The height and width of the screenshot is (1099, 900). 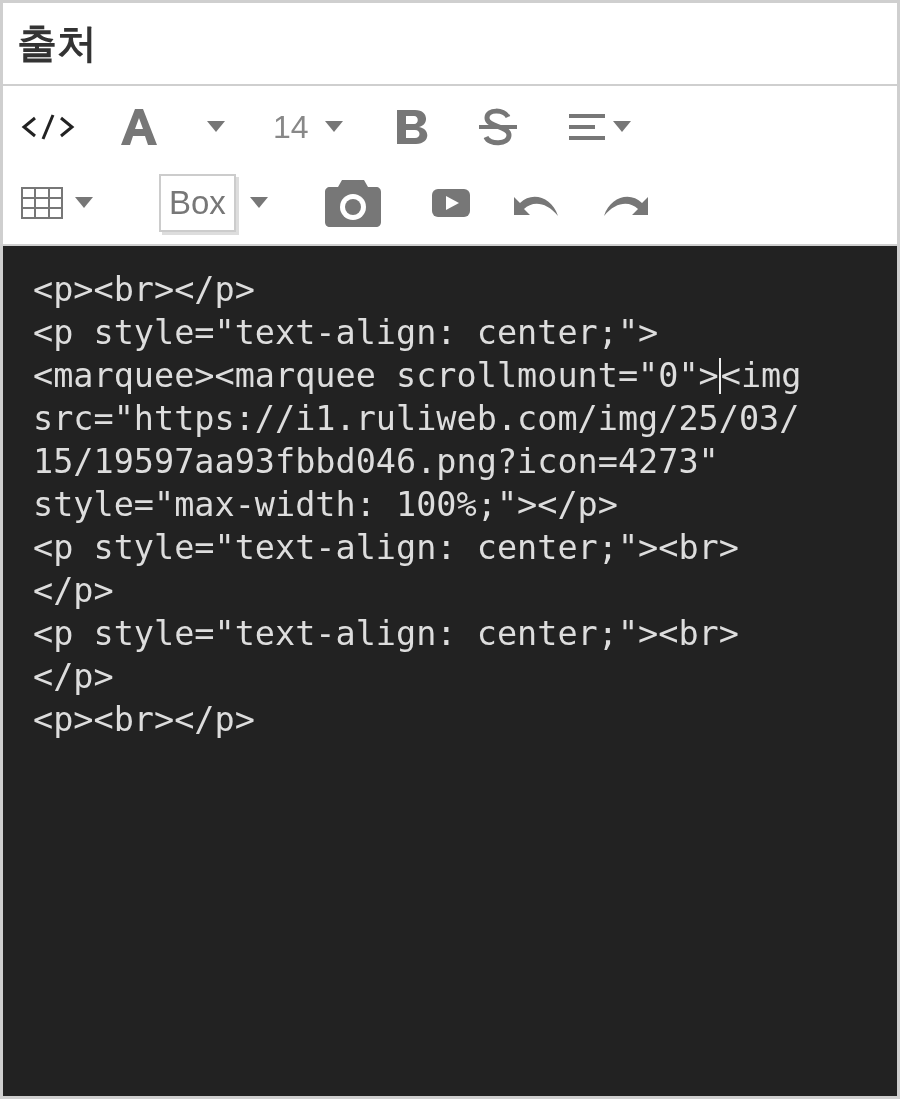 I want to click on video-button, so click(x=450, y=203).